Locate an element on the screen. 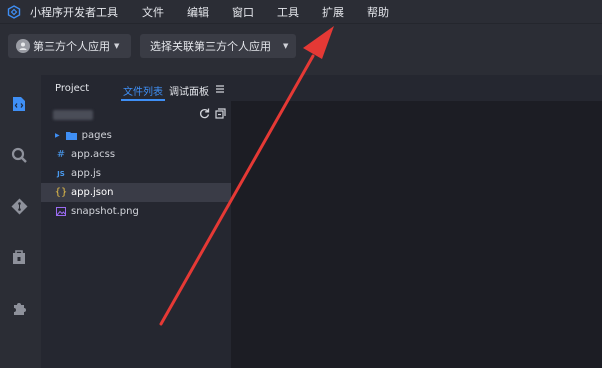 Image resolution: width=602 pixels, height=368 pixels. tree-toolbar is located at coordinates (212, 113).